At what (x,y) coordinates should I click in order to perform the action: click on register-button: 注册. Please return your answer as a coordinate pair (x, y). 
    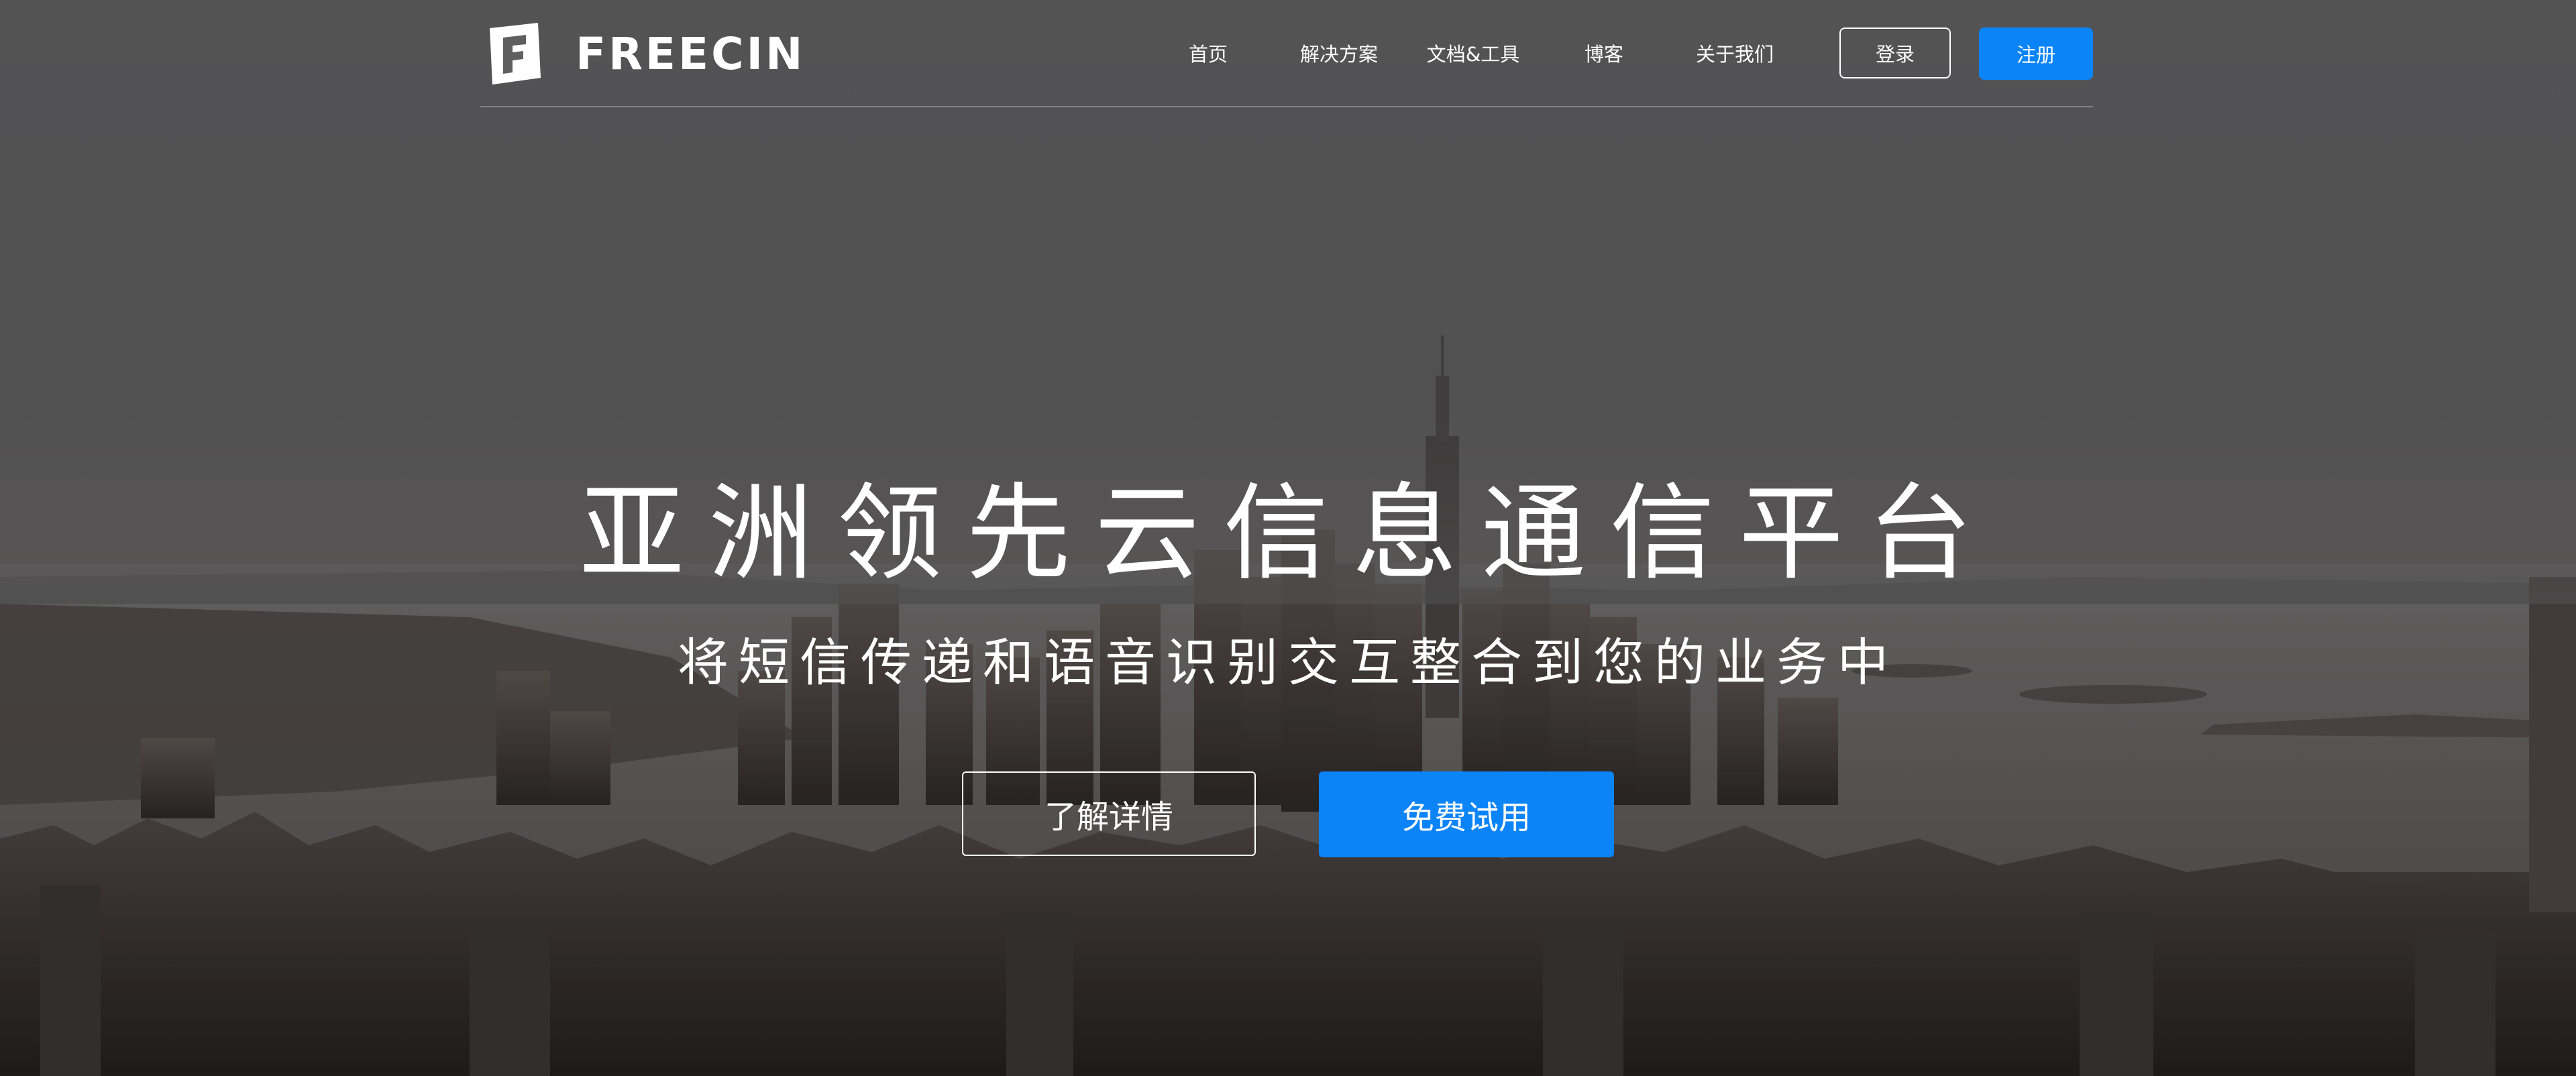
    Looking at the image, I should click on (2036, 54).